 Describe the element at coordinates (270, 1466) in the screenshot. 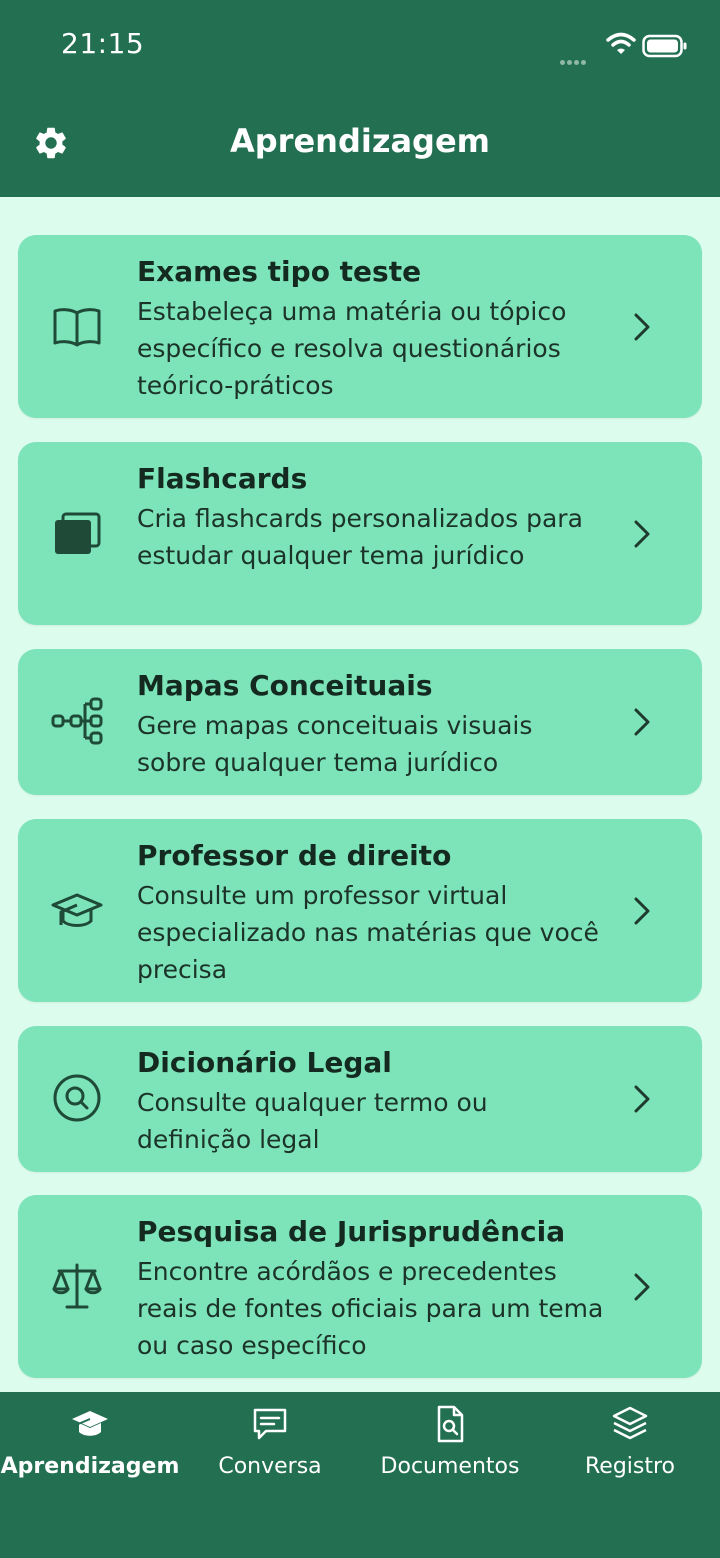

I see `tab-label: Conversa` at that location.